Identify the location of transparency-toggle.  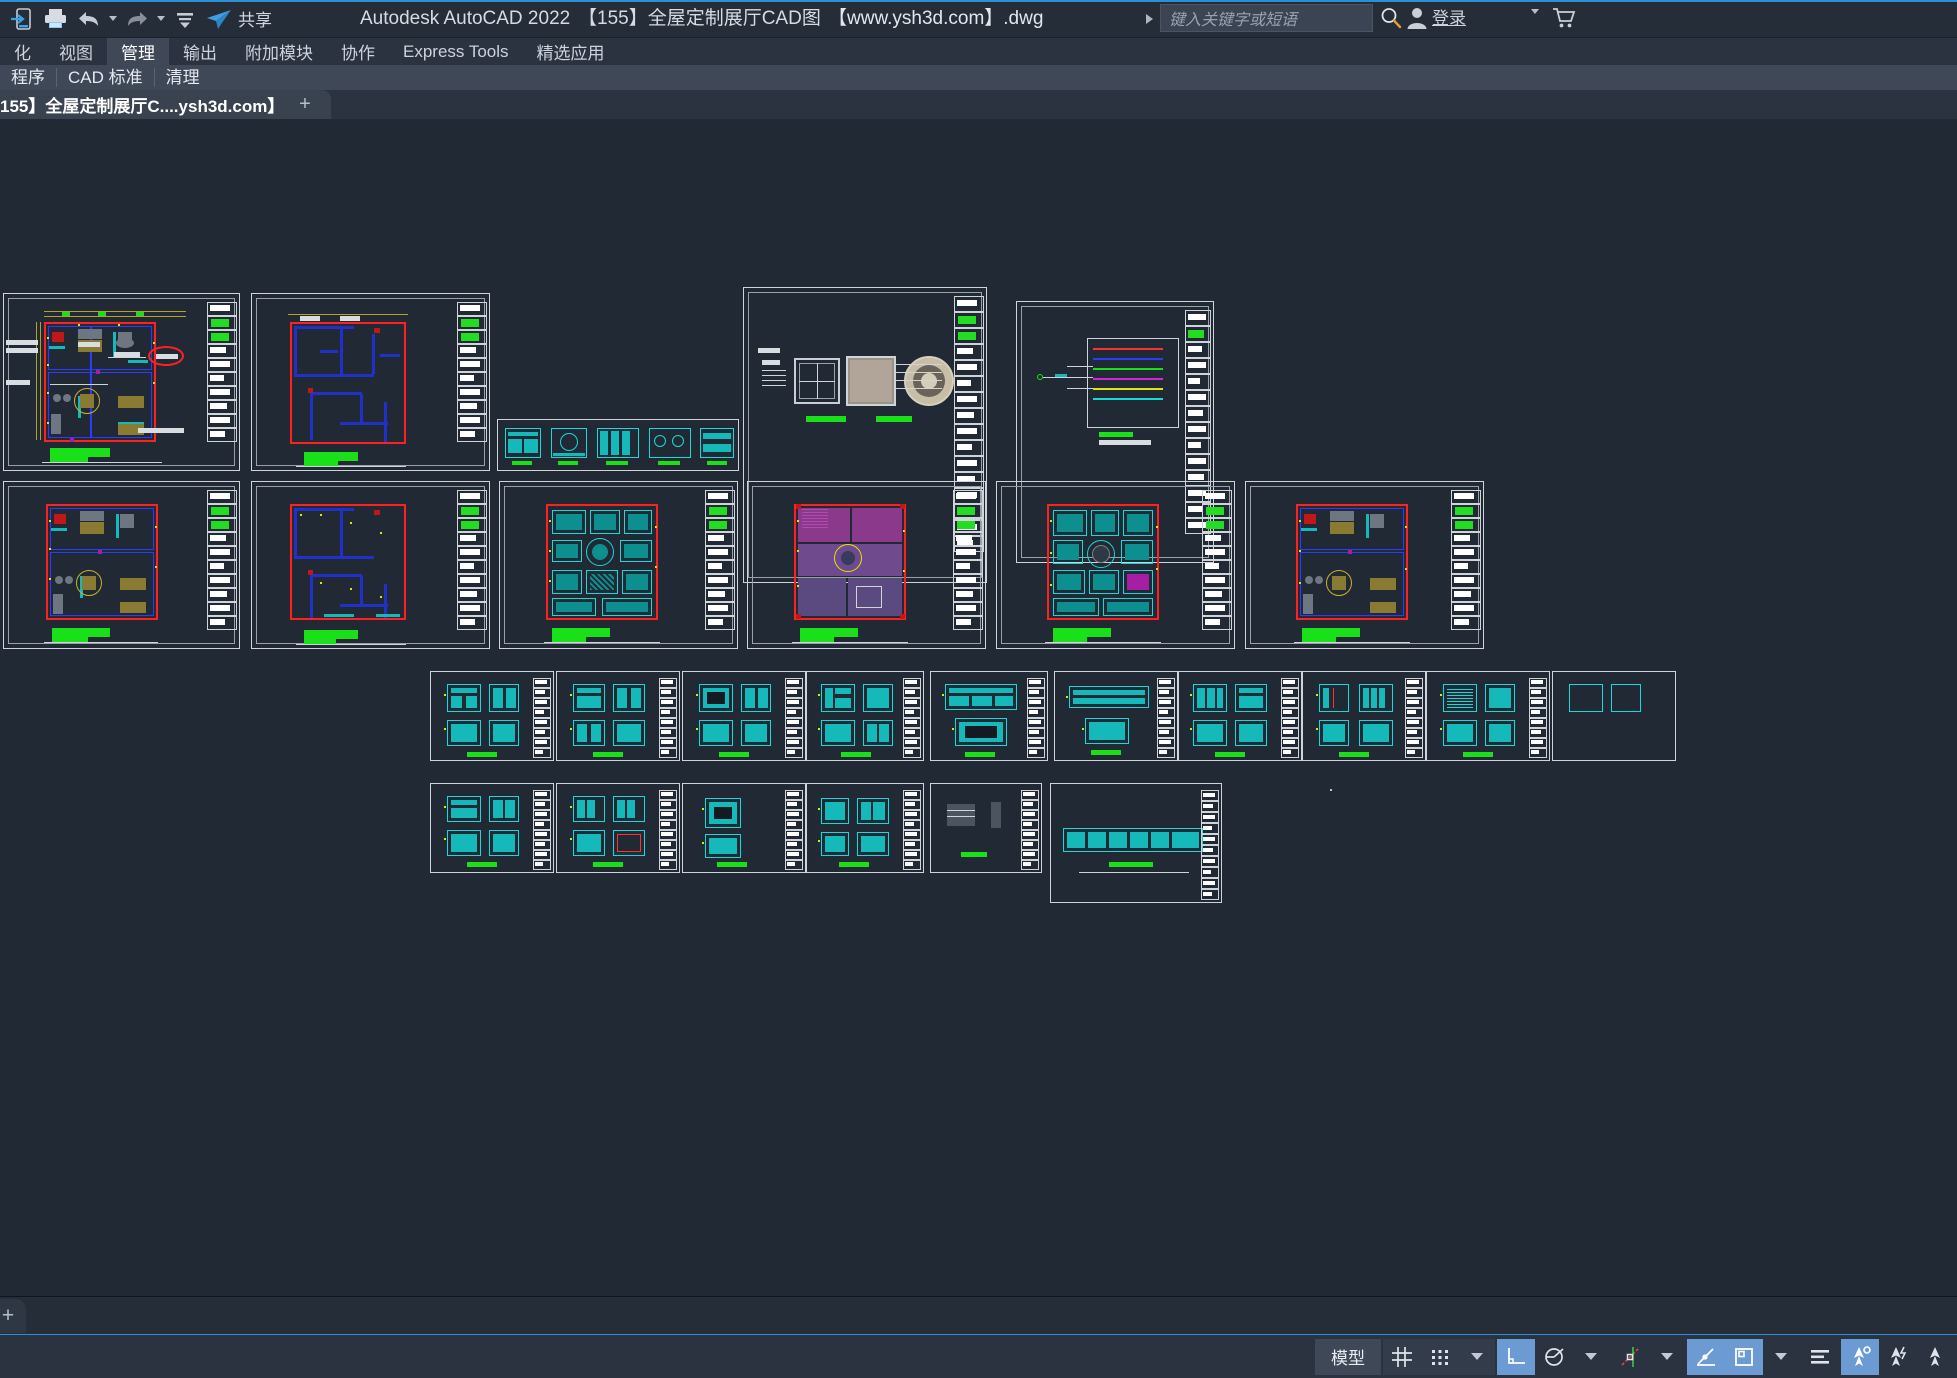
(1820, 1357).